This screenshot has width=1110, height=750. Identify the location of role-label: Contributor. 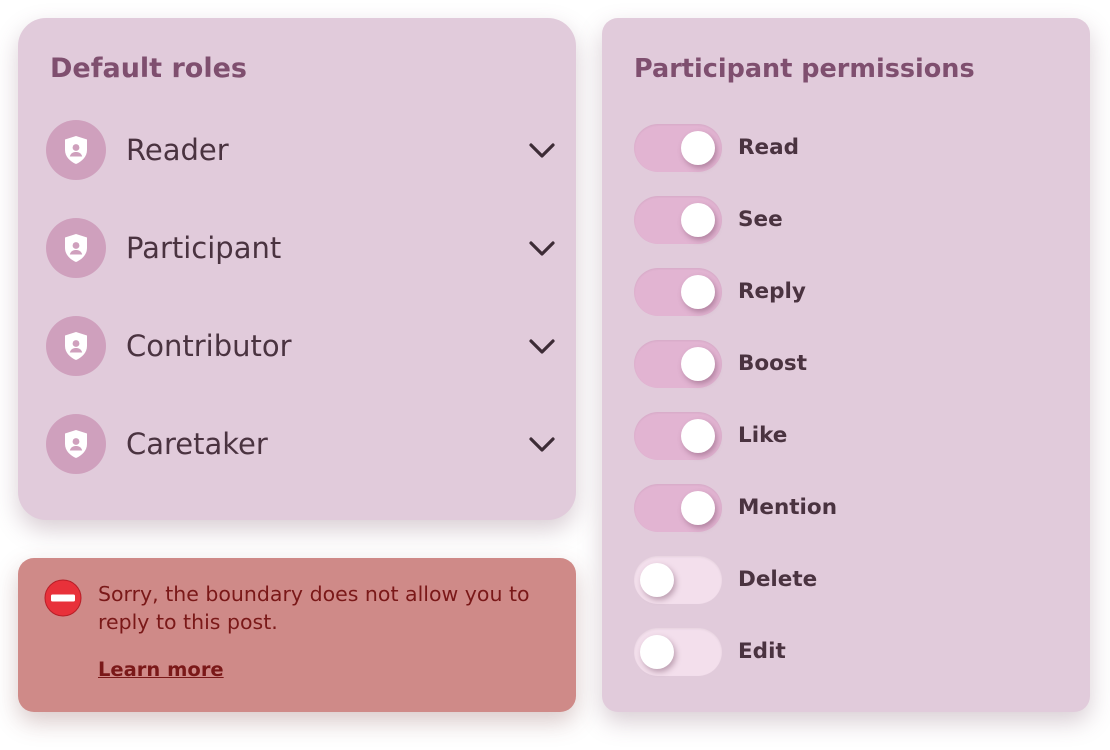
(209, 346).